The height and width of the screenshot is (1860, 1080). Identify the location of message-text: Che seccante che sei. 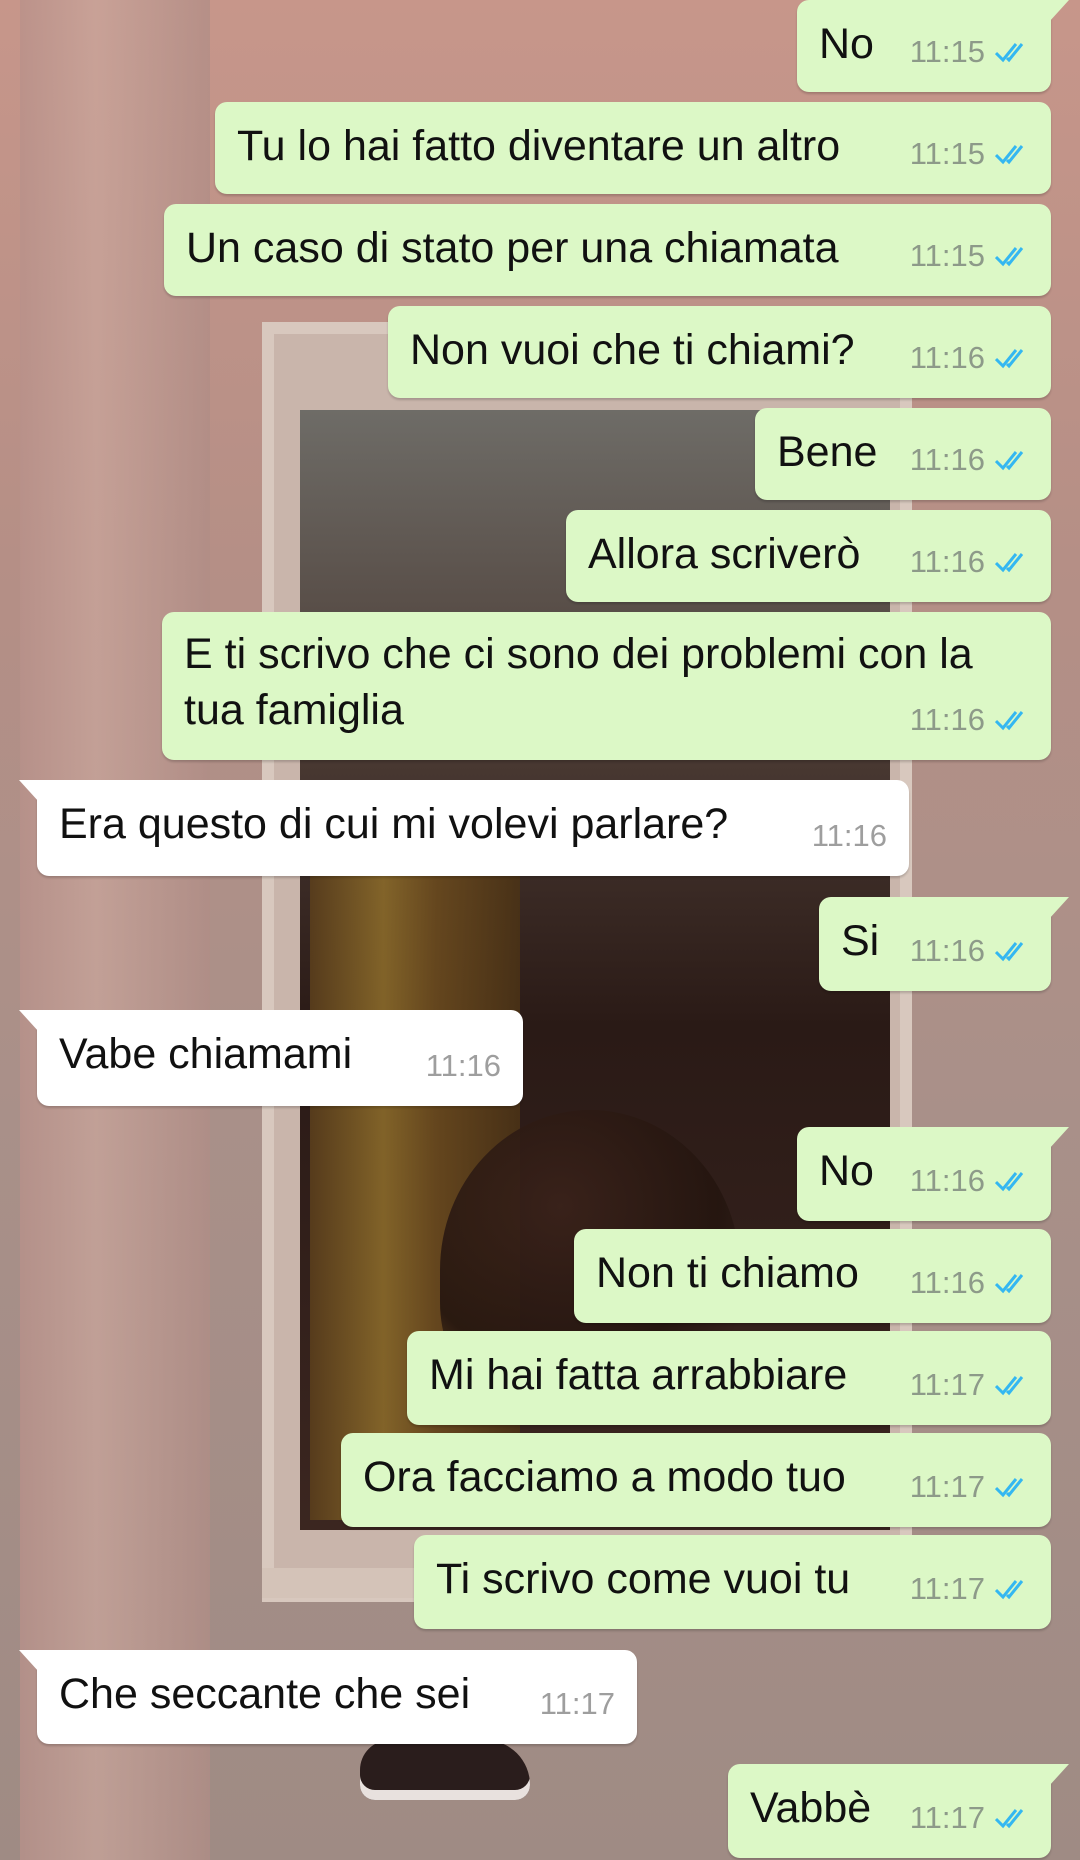
(265, 1694).